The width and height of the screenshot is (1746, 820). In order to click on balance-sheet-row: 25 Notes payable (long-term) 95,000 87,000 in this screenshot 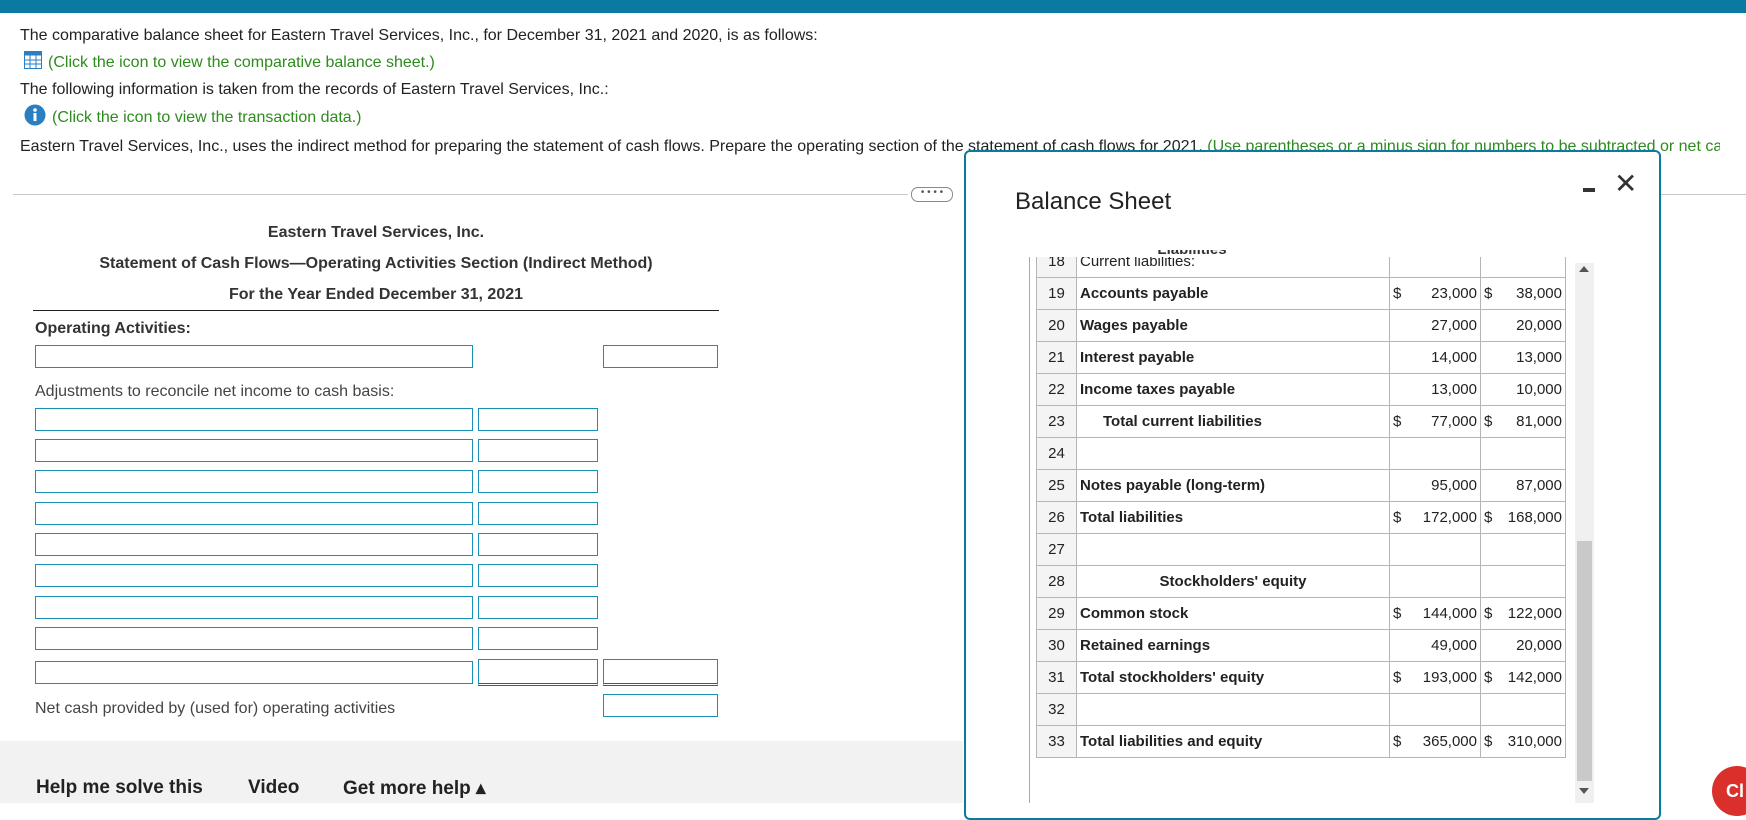, I will do `click(1301, 485)`.